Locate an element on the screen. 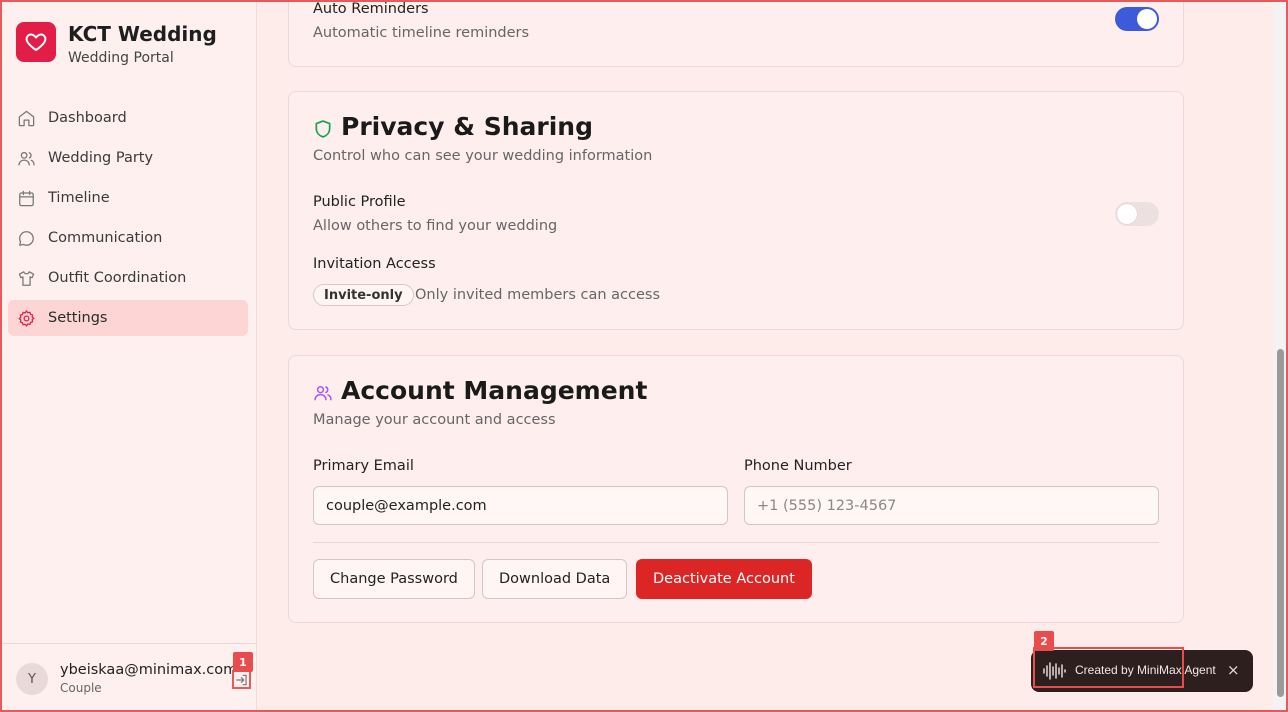 This screenshot has height=712, width=1288. phone-number-field is located at coordinates (951, 505).